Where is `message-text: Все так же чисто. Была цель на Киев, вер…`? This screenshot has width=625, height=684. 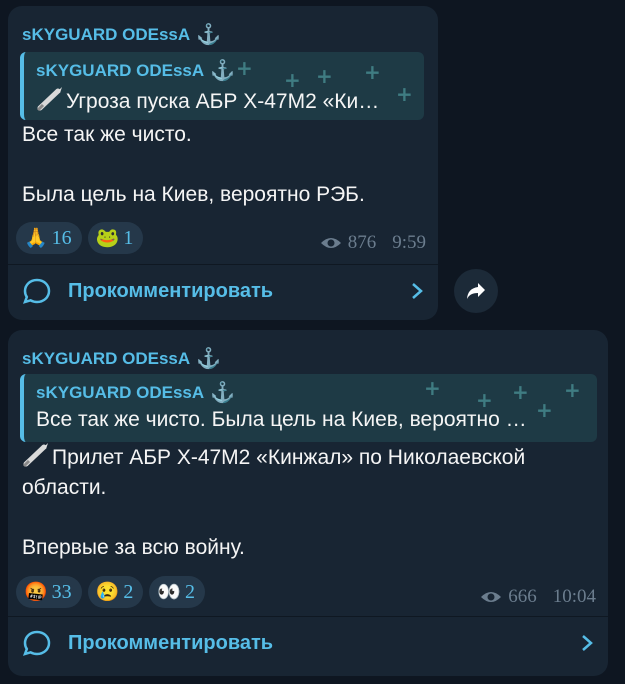 message-text: Все так же чисто. Была цель на Киев, вер… is located at coordinates (193, 164).